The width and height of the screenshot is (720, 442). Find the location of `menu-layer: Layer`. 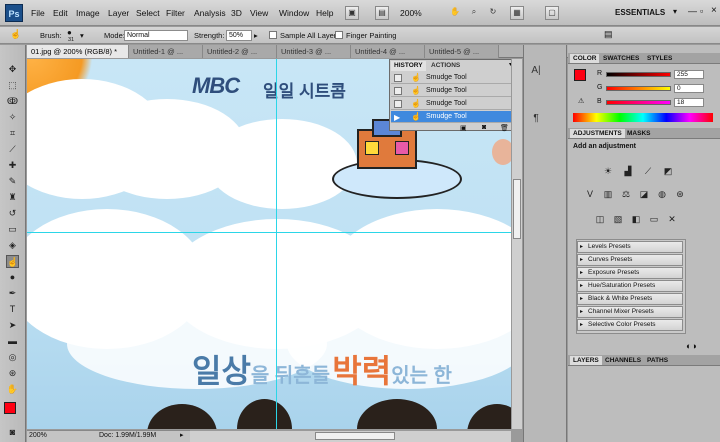

menu-layer: Layer is located at coordinates (118, 13).